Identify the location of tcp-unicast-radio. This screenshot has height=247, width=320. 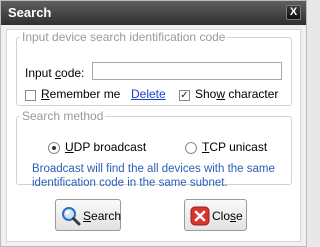
(191, 148).